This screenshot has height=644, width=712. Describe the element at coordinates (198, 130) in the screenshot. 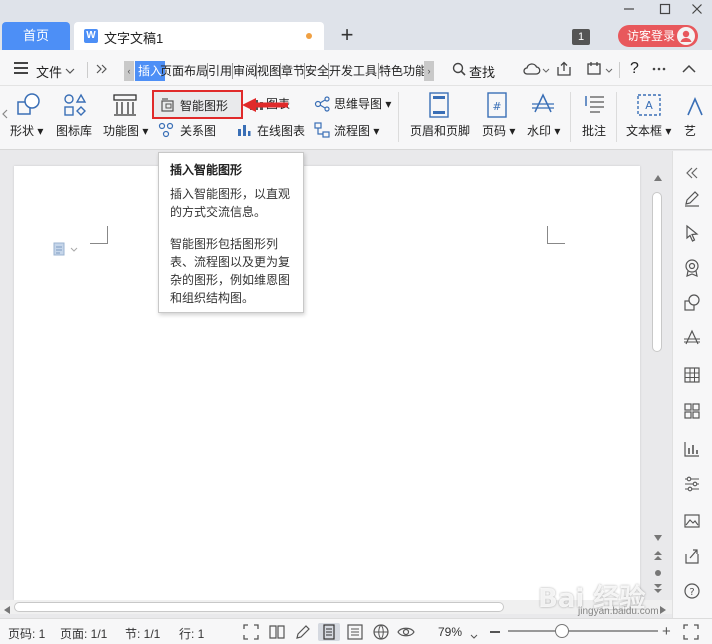

I see `relation-graph-button: 关系图` at that location.